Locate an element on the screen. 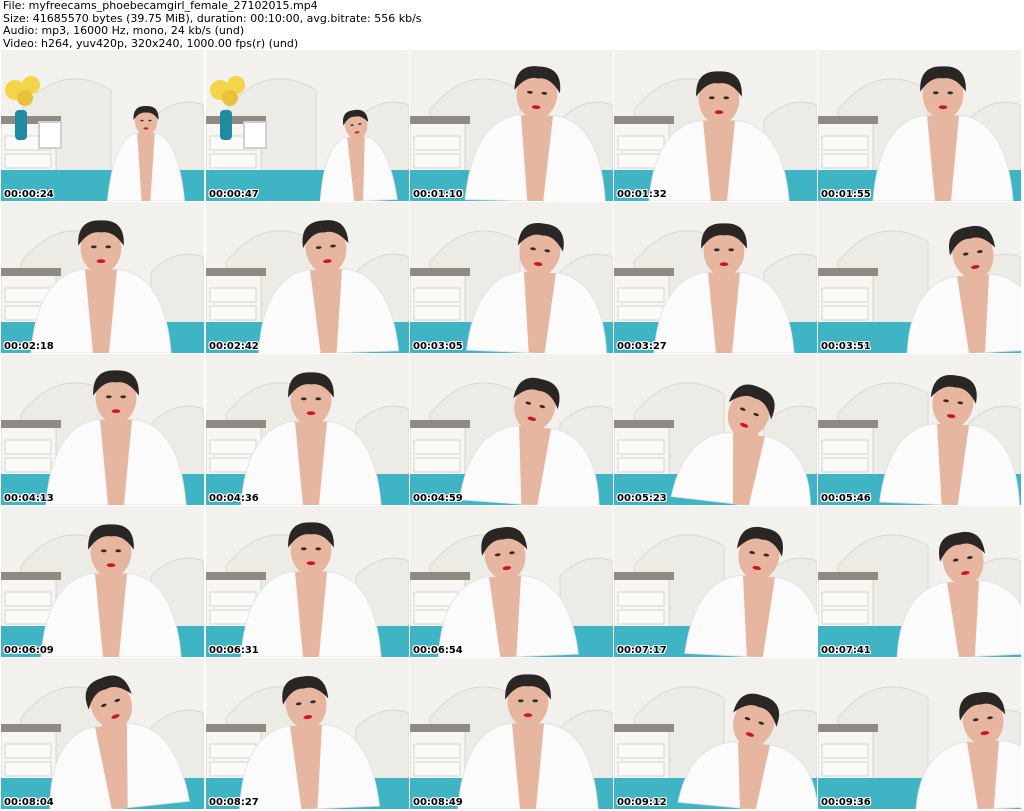 This screenshot has width=1024, height=811. video-frame-thumbnail: 00:07:17 is located at coordinates (715, 581).